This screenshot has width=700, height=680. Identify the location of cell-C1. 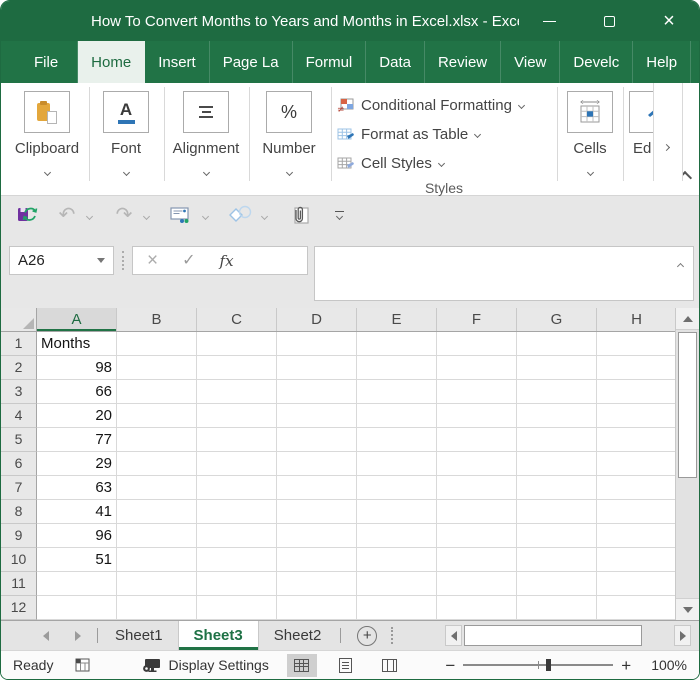
(237, 344).